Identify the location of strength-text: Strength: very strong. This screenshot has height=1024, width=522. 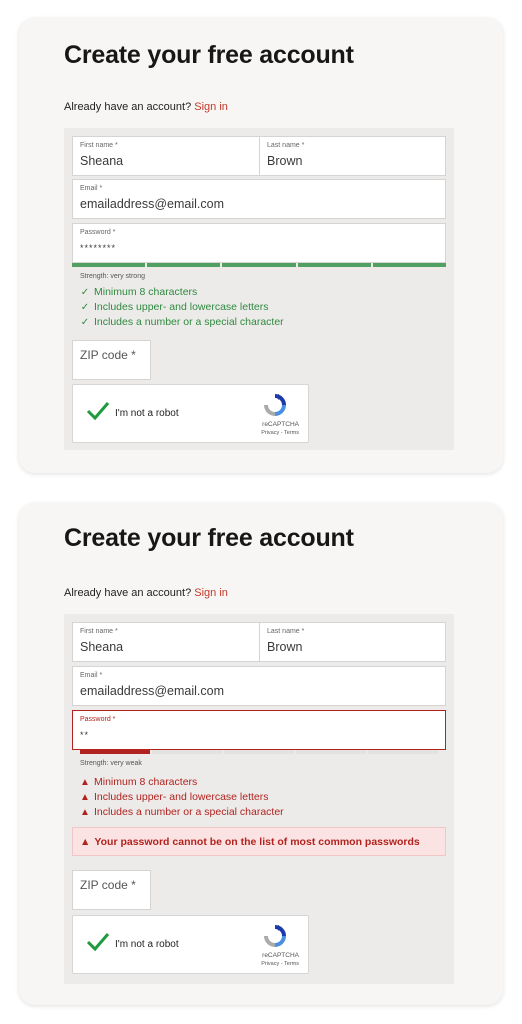
(112, 276).